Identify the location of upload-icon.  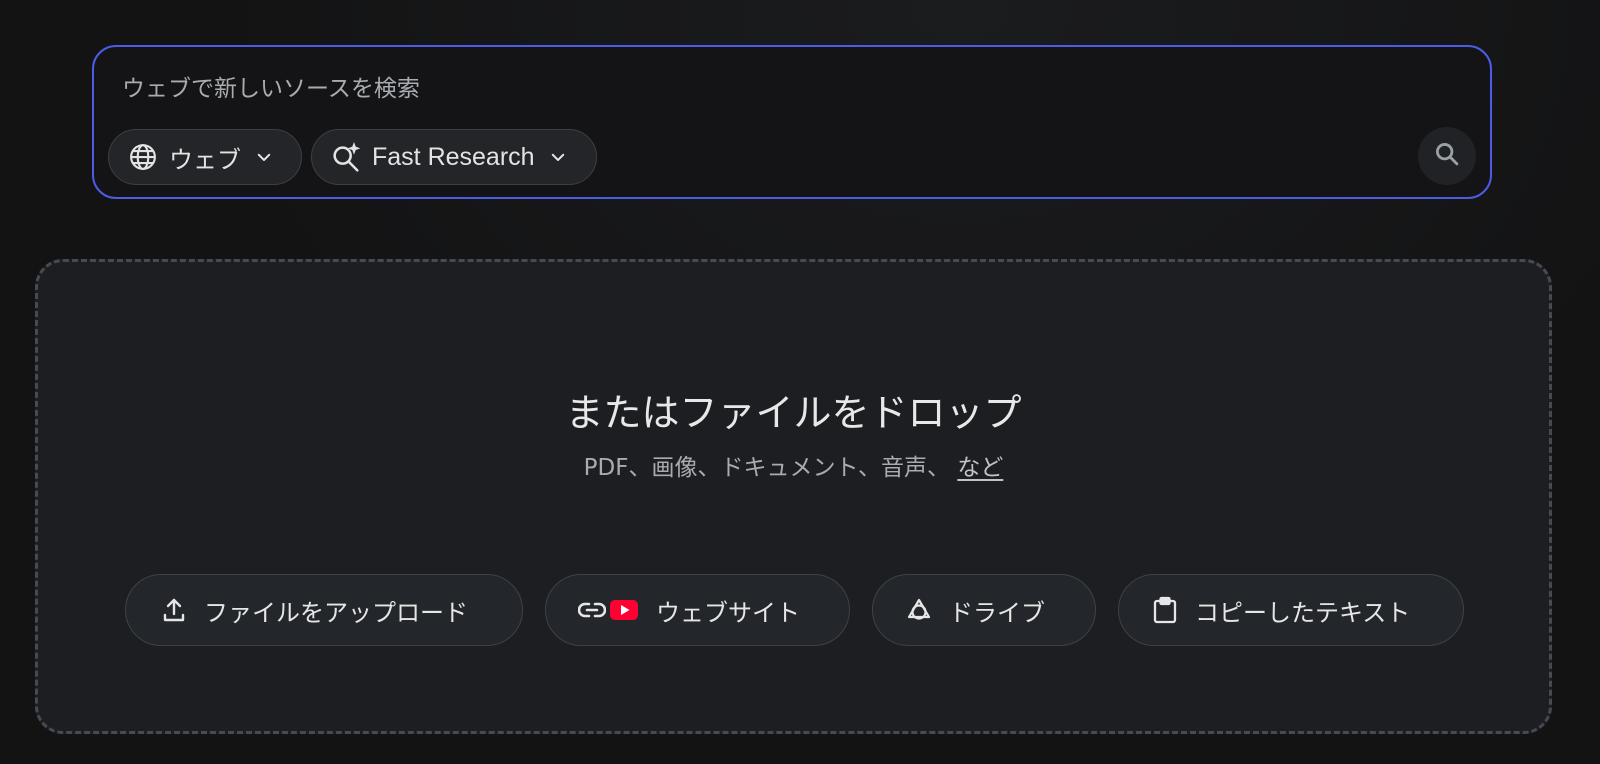
(174, 610).